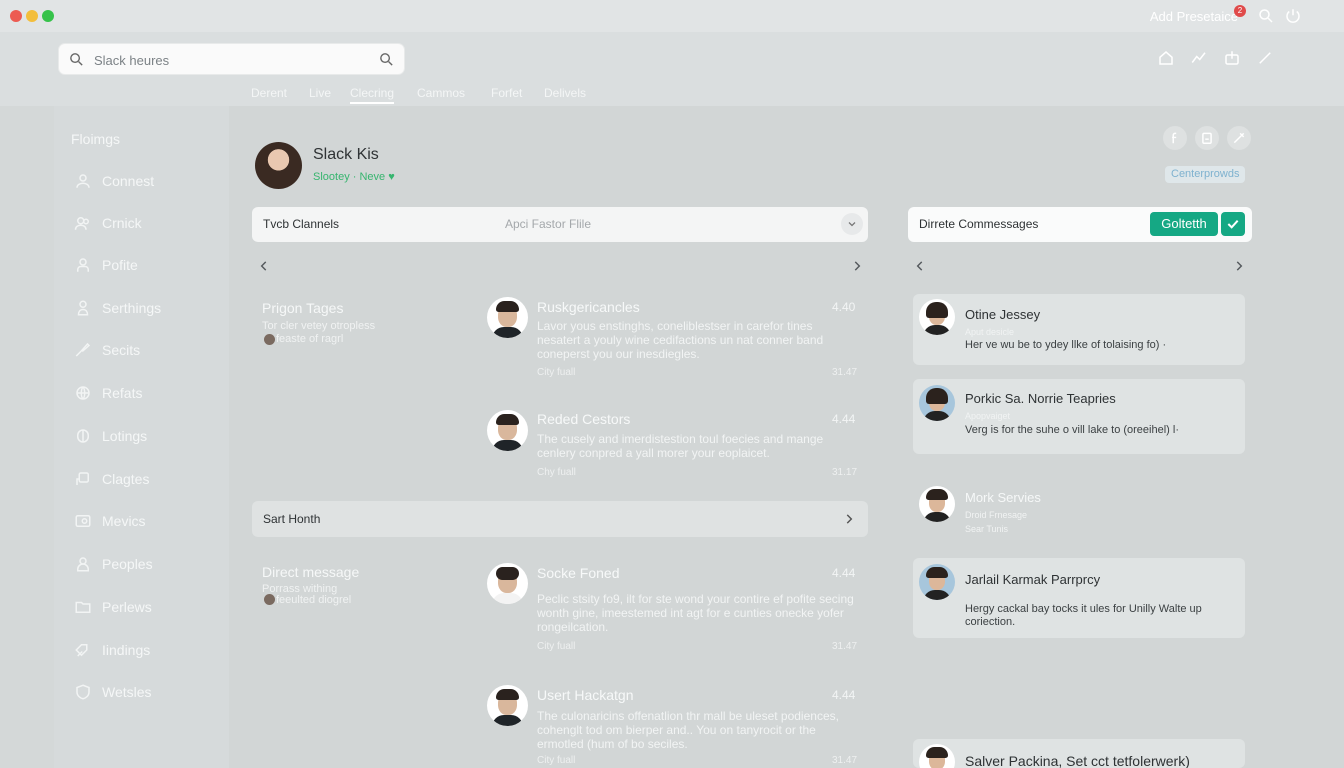 Image resolution: width=1344 pixels, height=768 pixels. I want to click on tab-delivels: Delivels, so click(565, 93).